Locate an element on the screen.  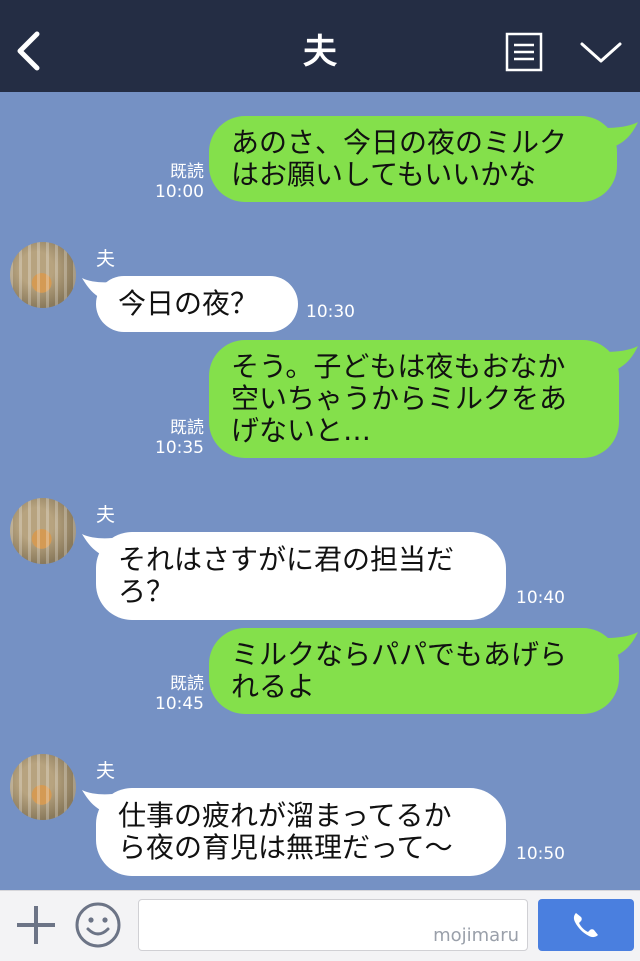
message-input: mojimaru is located at coordinates (333, 925).